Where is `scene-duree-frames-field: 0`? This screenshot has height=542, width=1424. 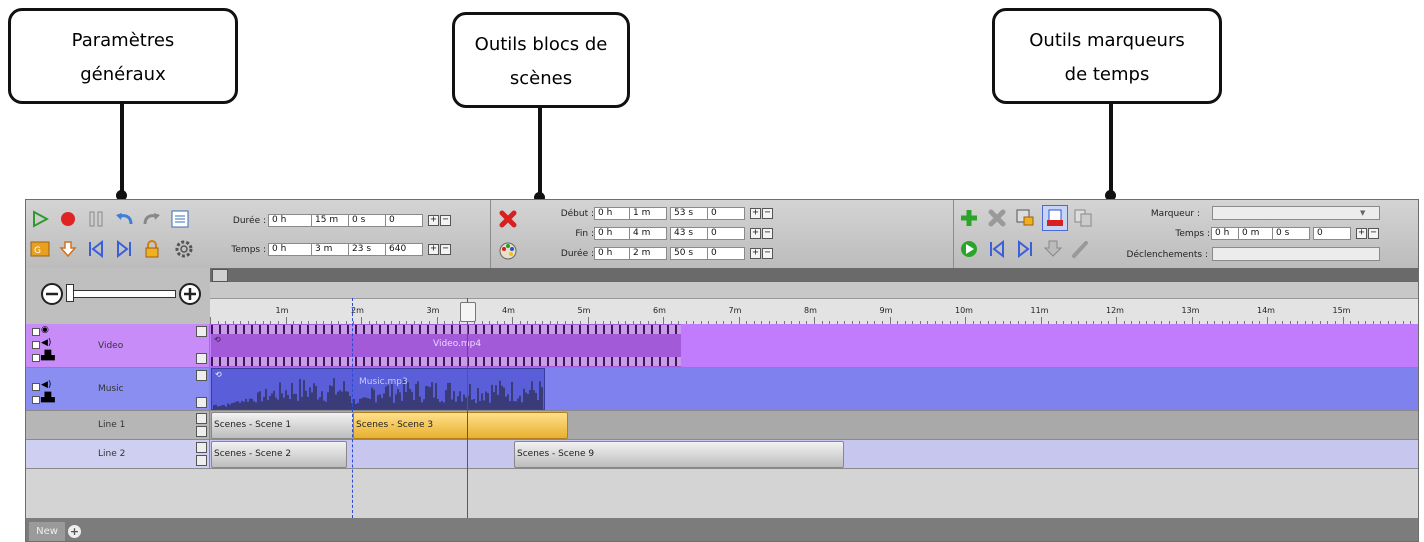
scene-duree-frames-field: 0 is located at coordinates (726, 253).